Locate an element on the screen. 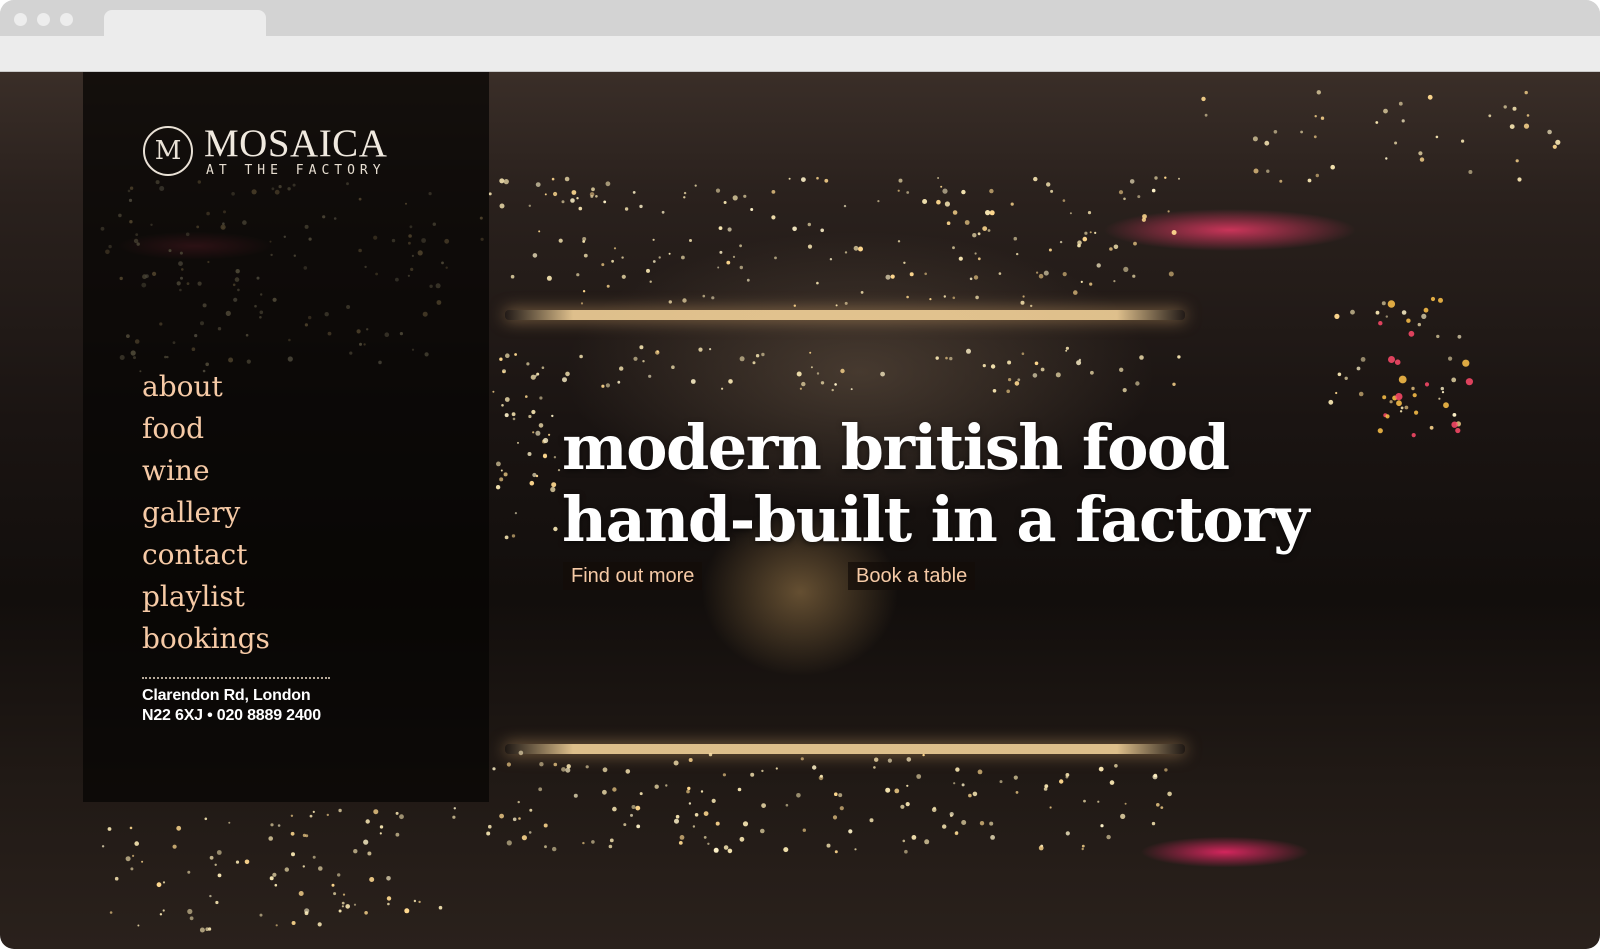 This screenshot has width=1600, height=949. nav-item-bookings: bookings is located at coordinates (206, 639).